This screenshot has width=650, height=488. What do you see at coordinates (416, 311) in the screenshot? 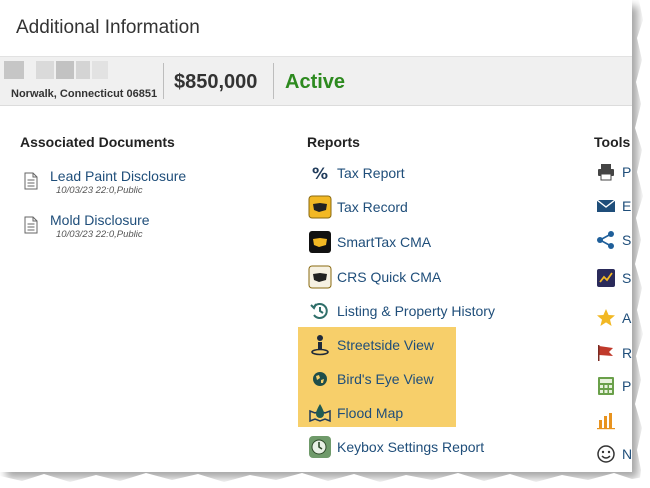
I see `report-label: Listing & Property History` at bounding box center [416, 311].